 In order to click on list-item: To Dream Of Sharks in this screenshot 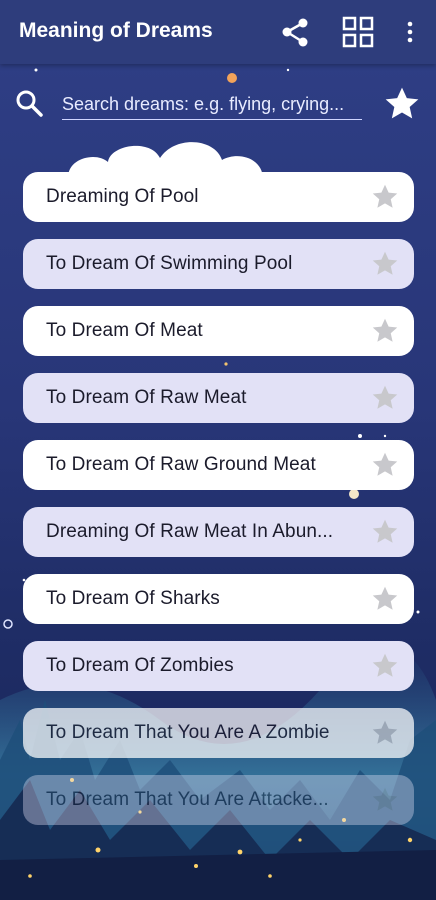, I will do `click(218, 599)`.